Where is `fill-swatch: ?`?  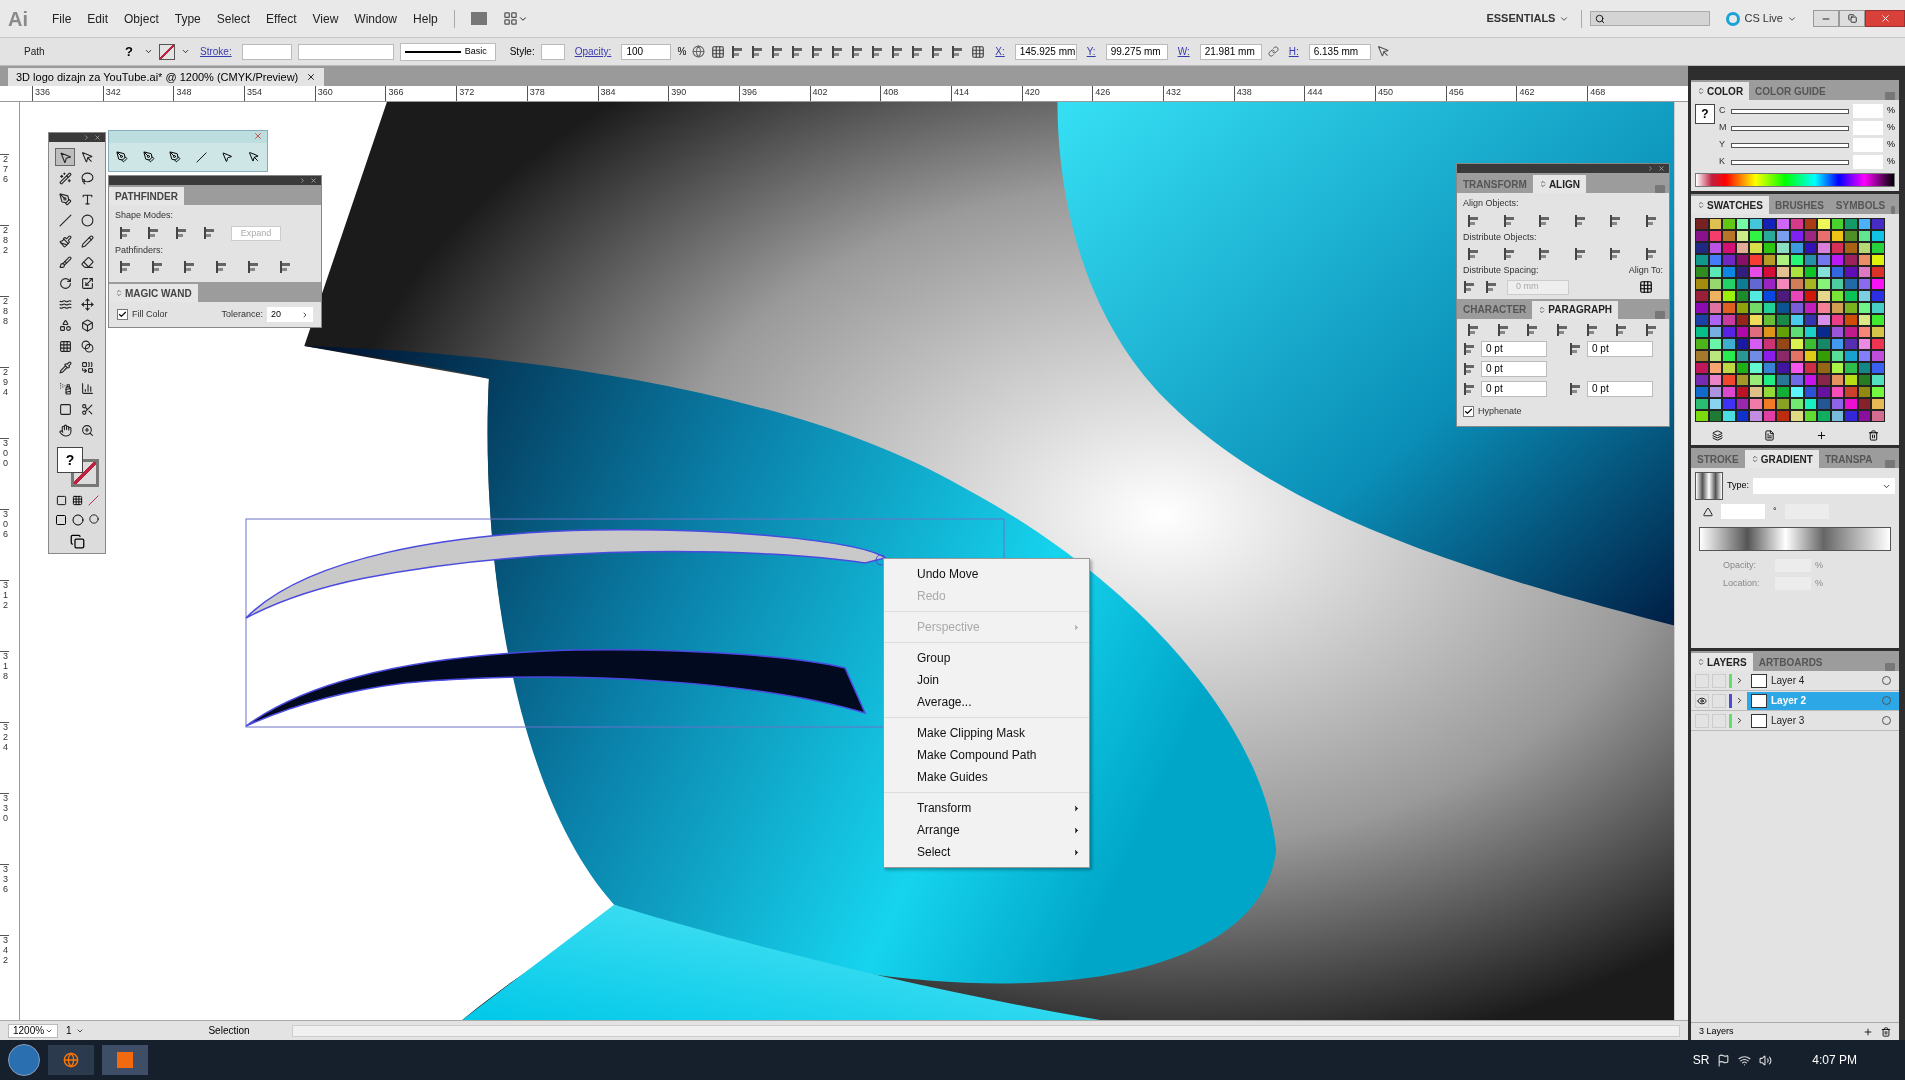
fill-swatch: ? is located at coordinates (129, 51).